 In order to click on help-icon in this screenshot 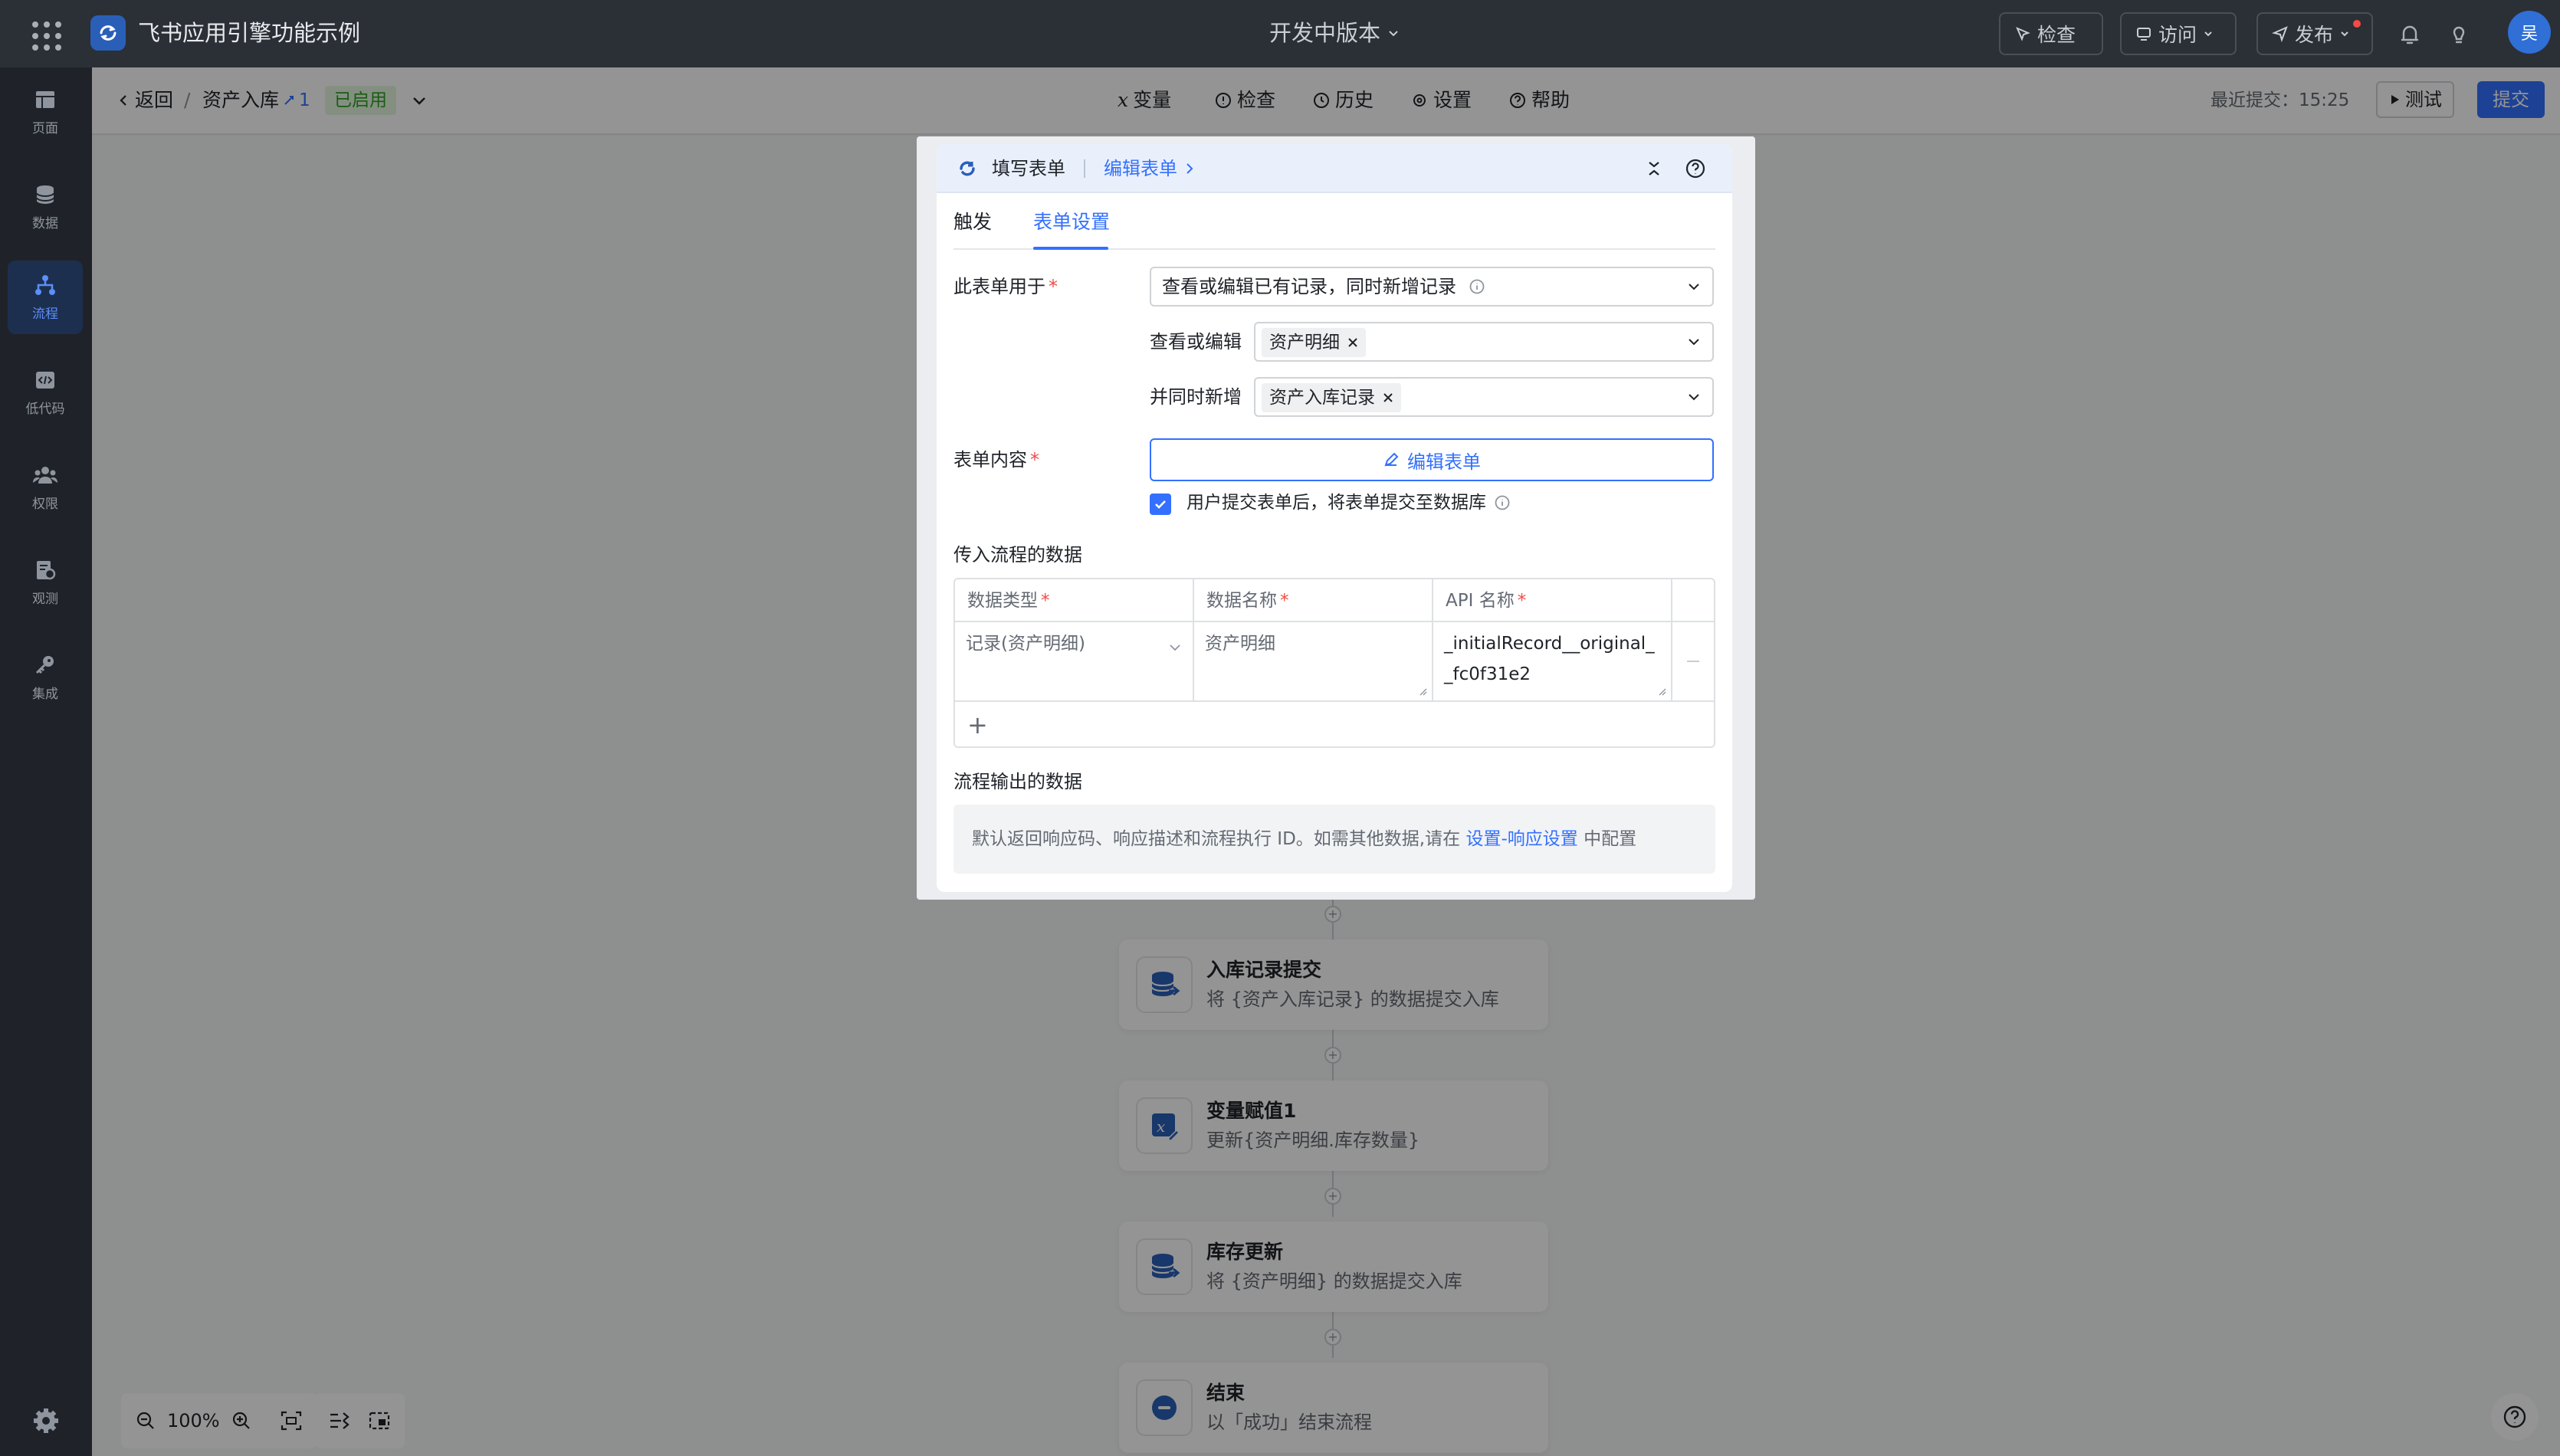, I will do `click(1695, 168)`.